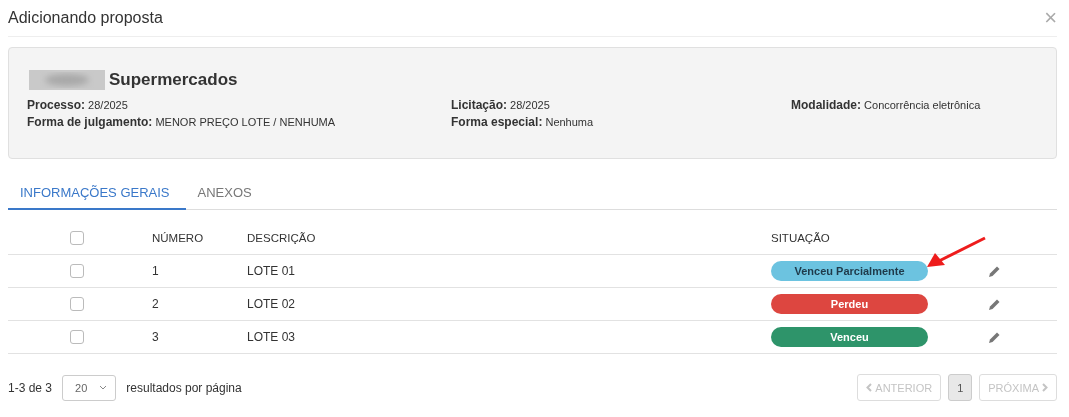  I want to click on table-cell: 3, so click(155, 337).